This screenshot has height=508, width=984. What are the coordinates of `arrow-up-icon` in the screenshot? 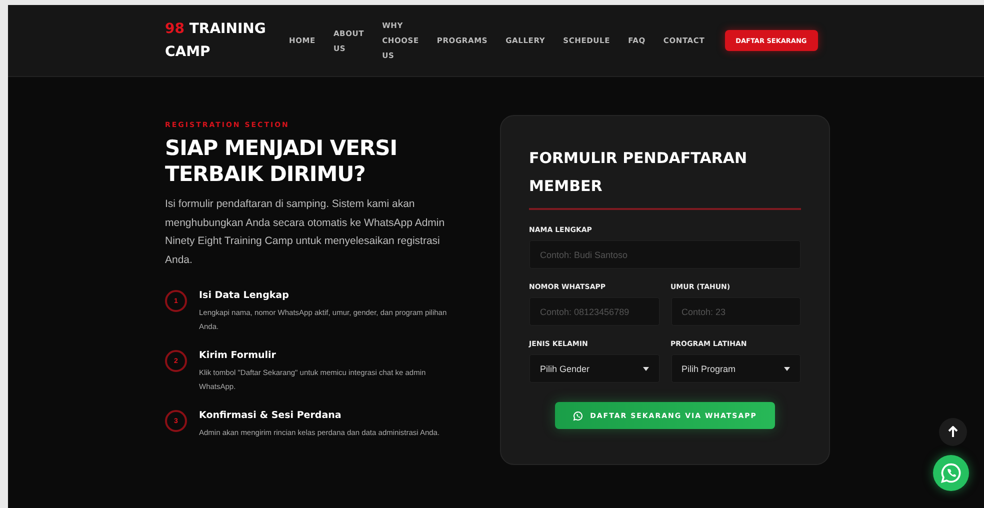 It's located at (953, 432).